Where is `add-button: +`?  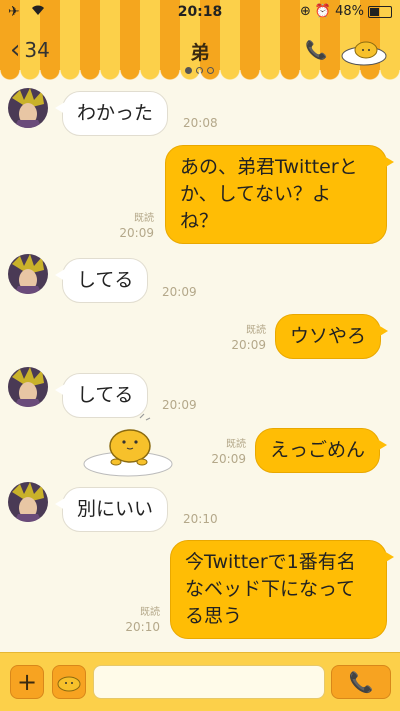
add-button: + is located at coordinates (27, 682).